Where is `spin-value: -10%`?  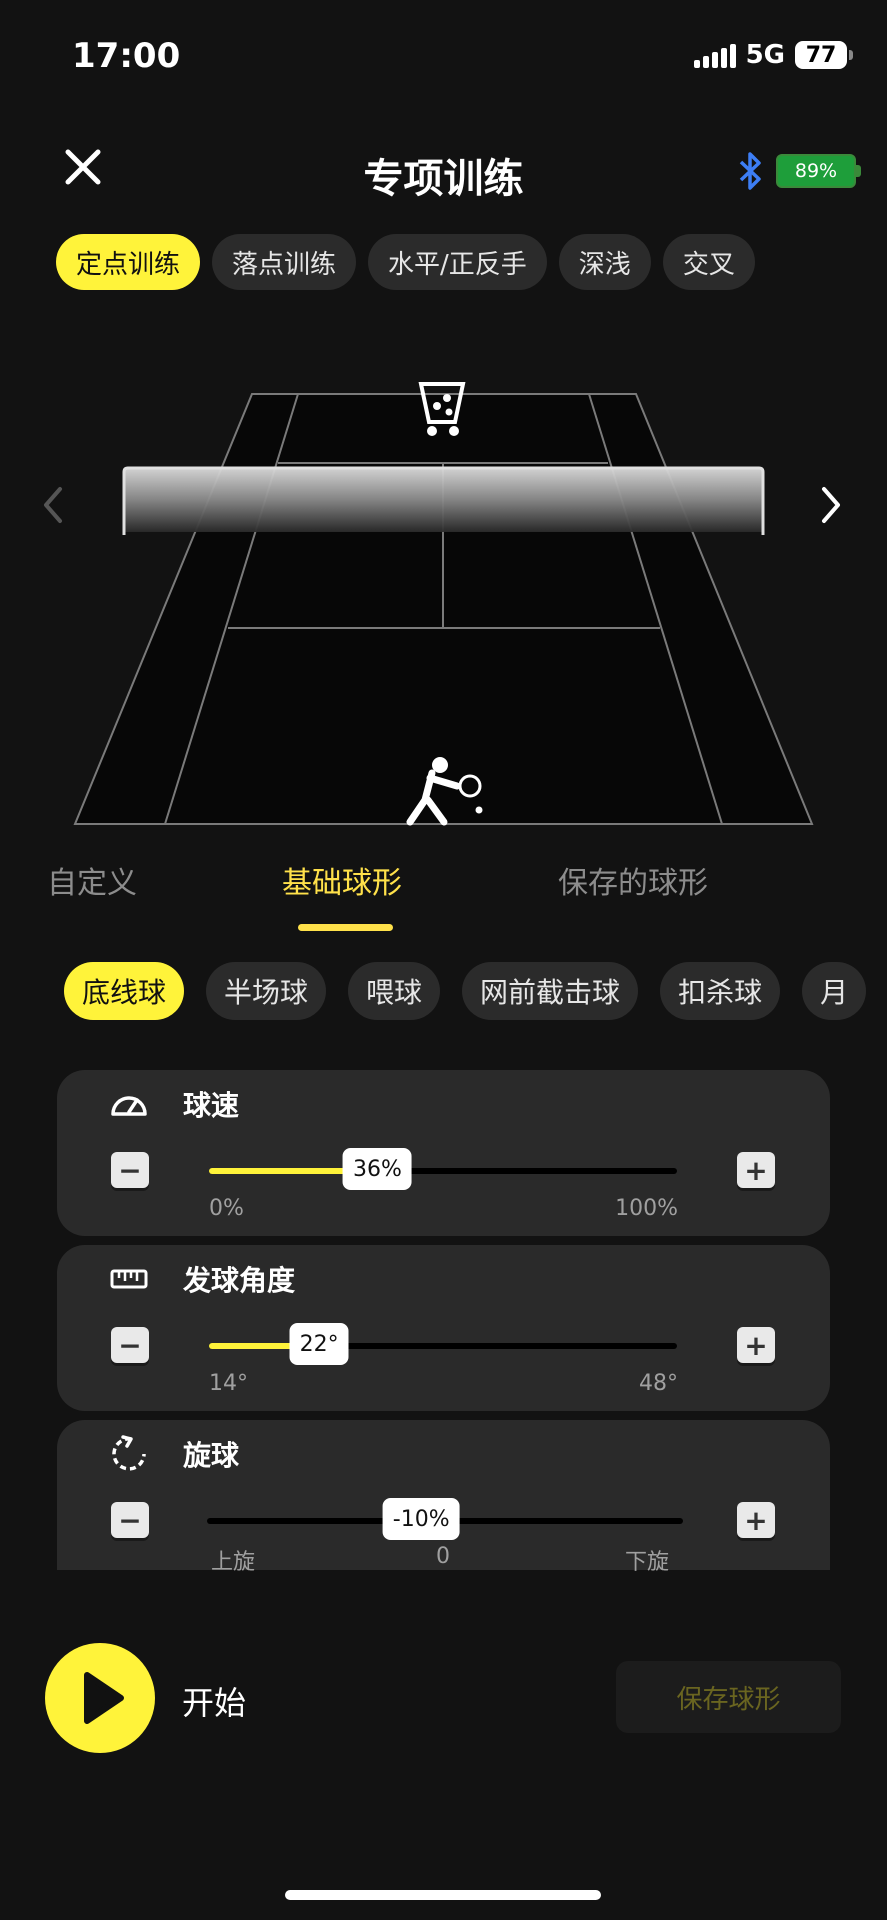 spin-value: -10% is located at coordinates (421, 1519).